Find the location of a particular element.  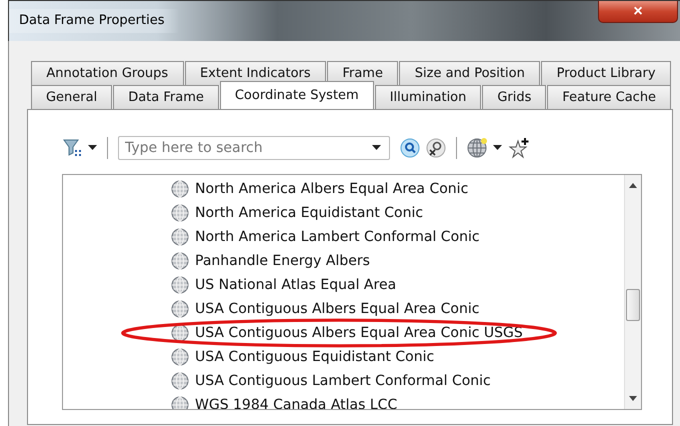

scroll-thumb is located at coordinates (633, 305).